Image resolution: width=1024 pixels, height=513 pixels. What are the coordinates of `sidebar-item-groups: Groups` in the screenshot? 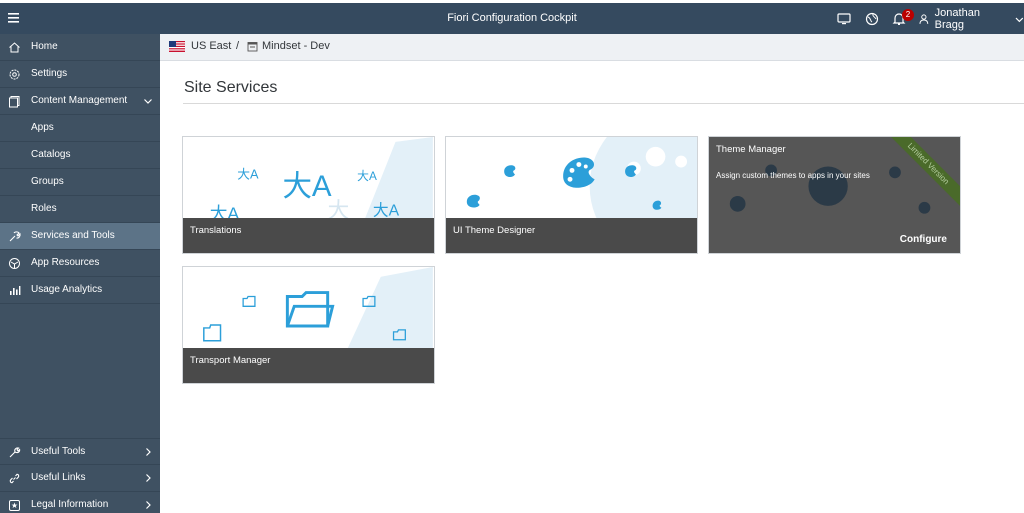 It's located at (80, 182).